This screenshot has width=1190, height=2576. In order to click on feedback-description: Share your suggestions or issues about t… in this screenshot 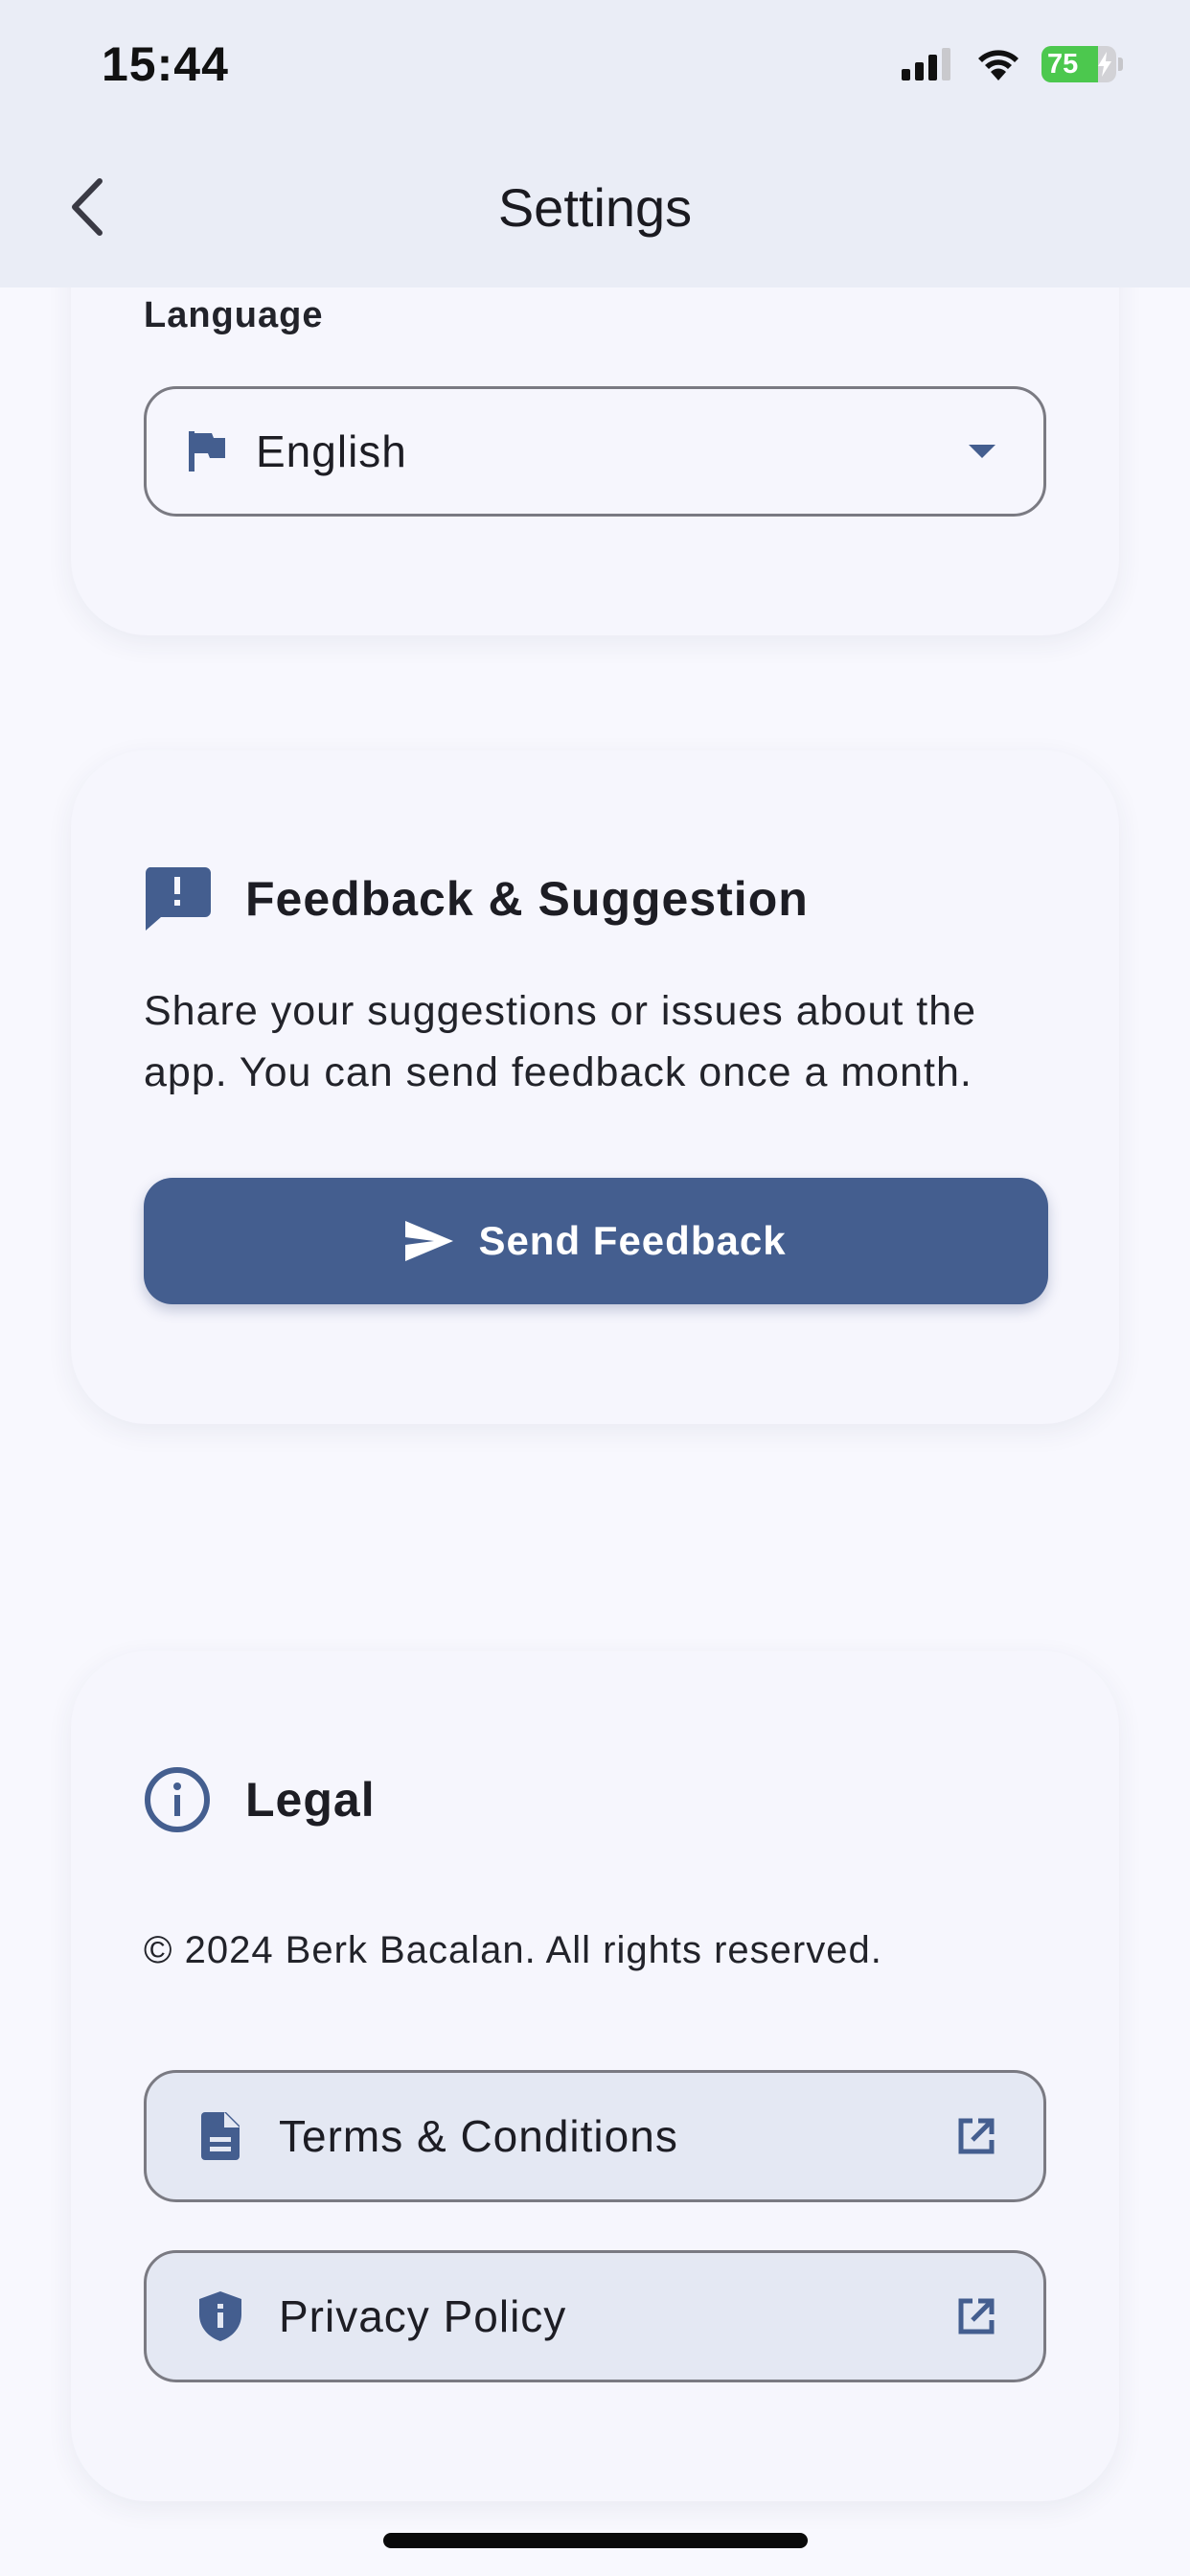, I will do `click(560, 1041)`.